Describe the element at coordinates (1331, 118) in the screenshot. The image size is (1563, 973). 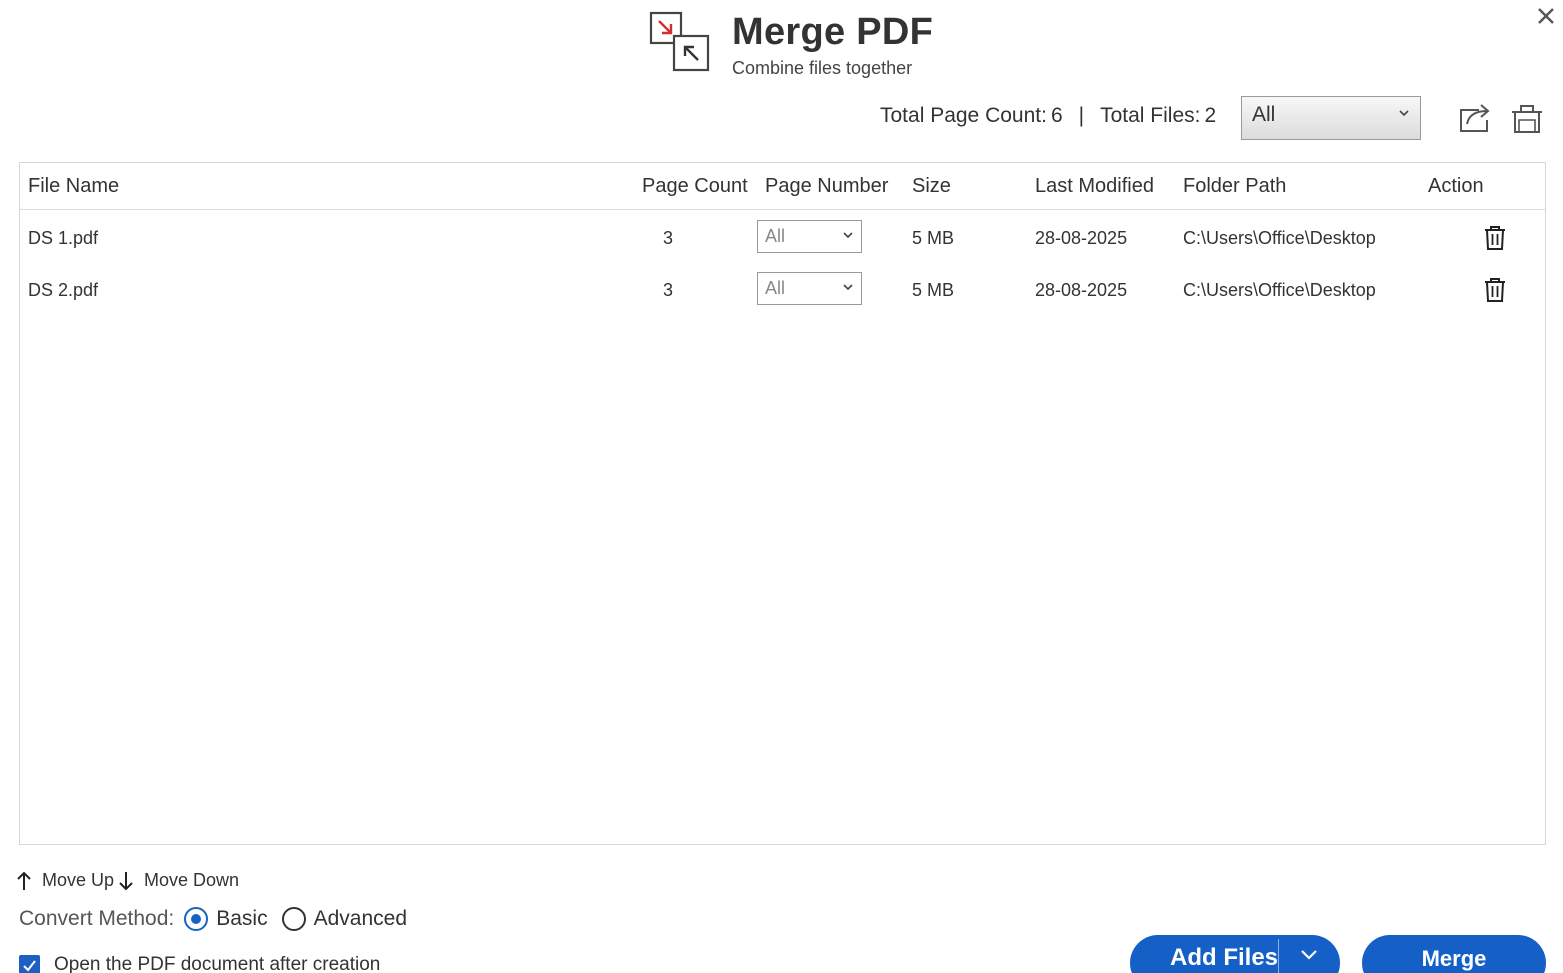
I see `filter-dropdown: All` at that location.